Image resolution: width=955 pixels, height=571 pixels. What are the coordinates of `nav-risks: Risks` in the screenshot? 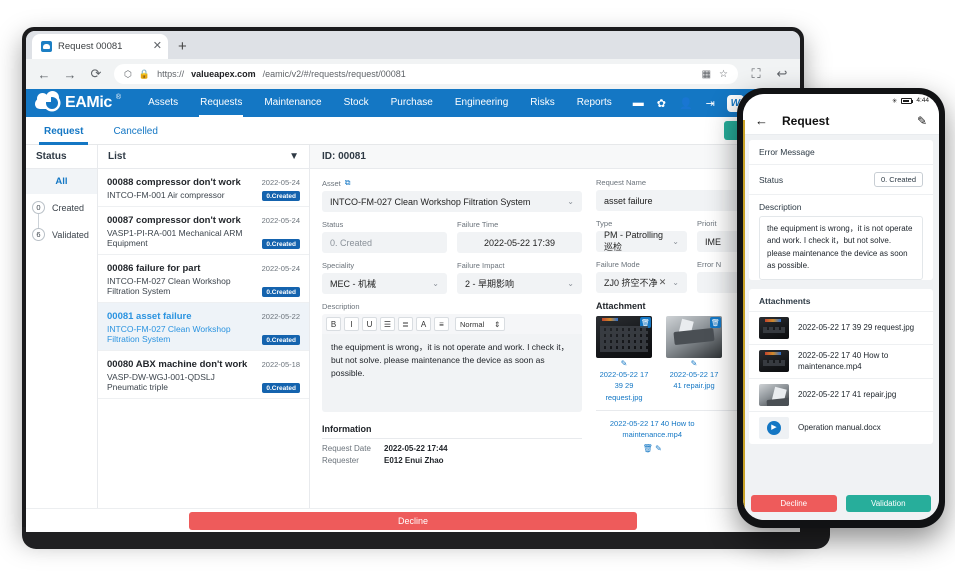 It's located at (542, 103).